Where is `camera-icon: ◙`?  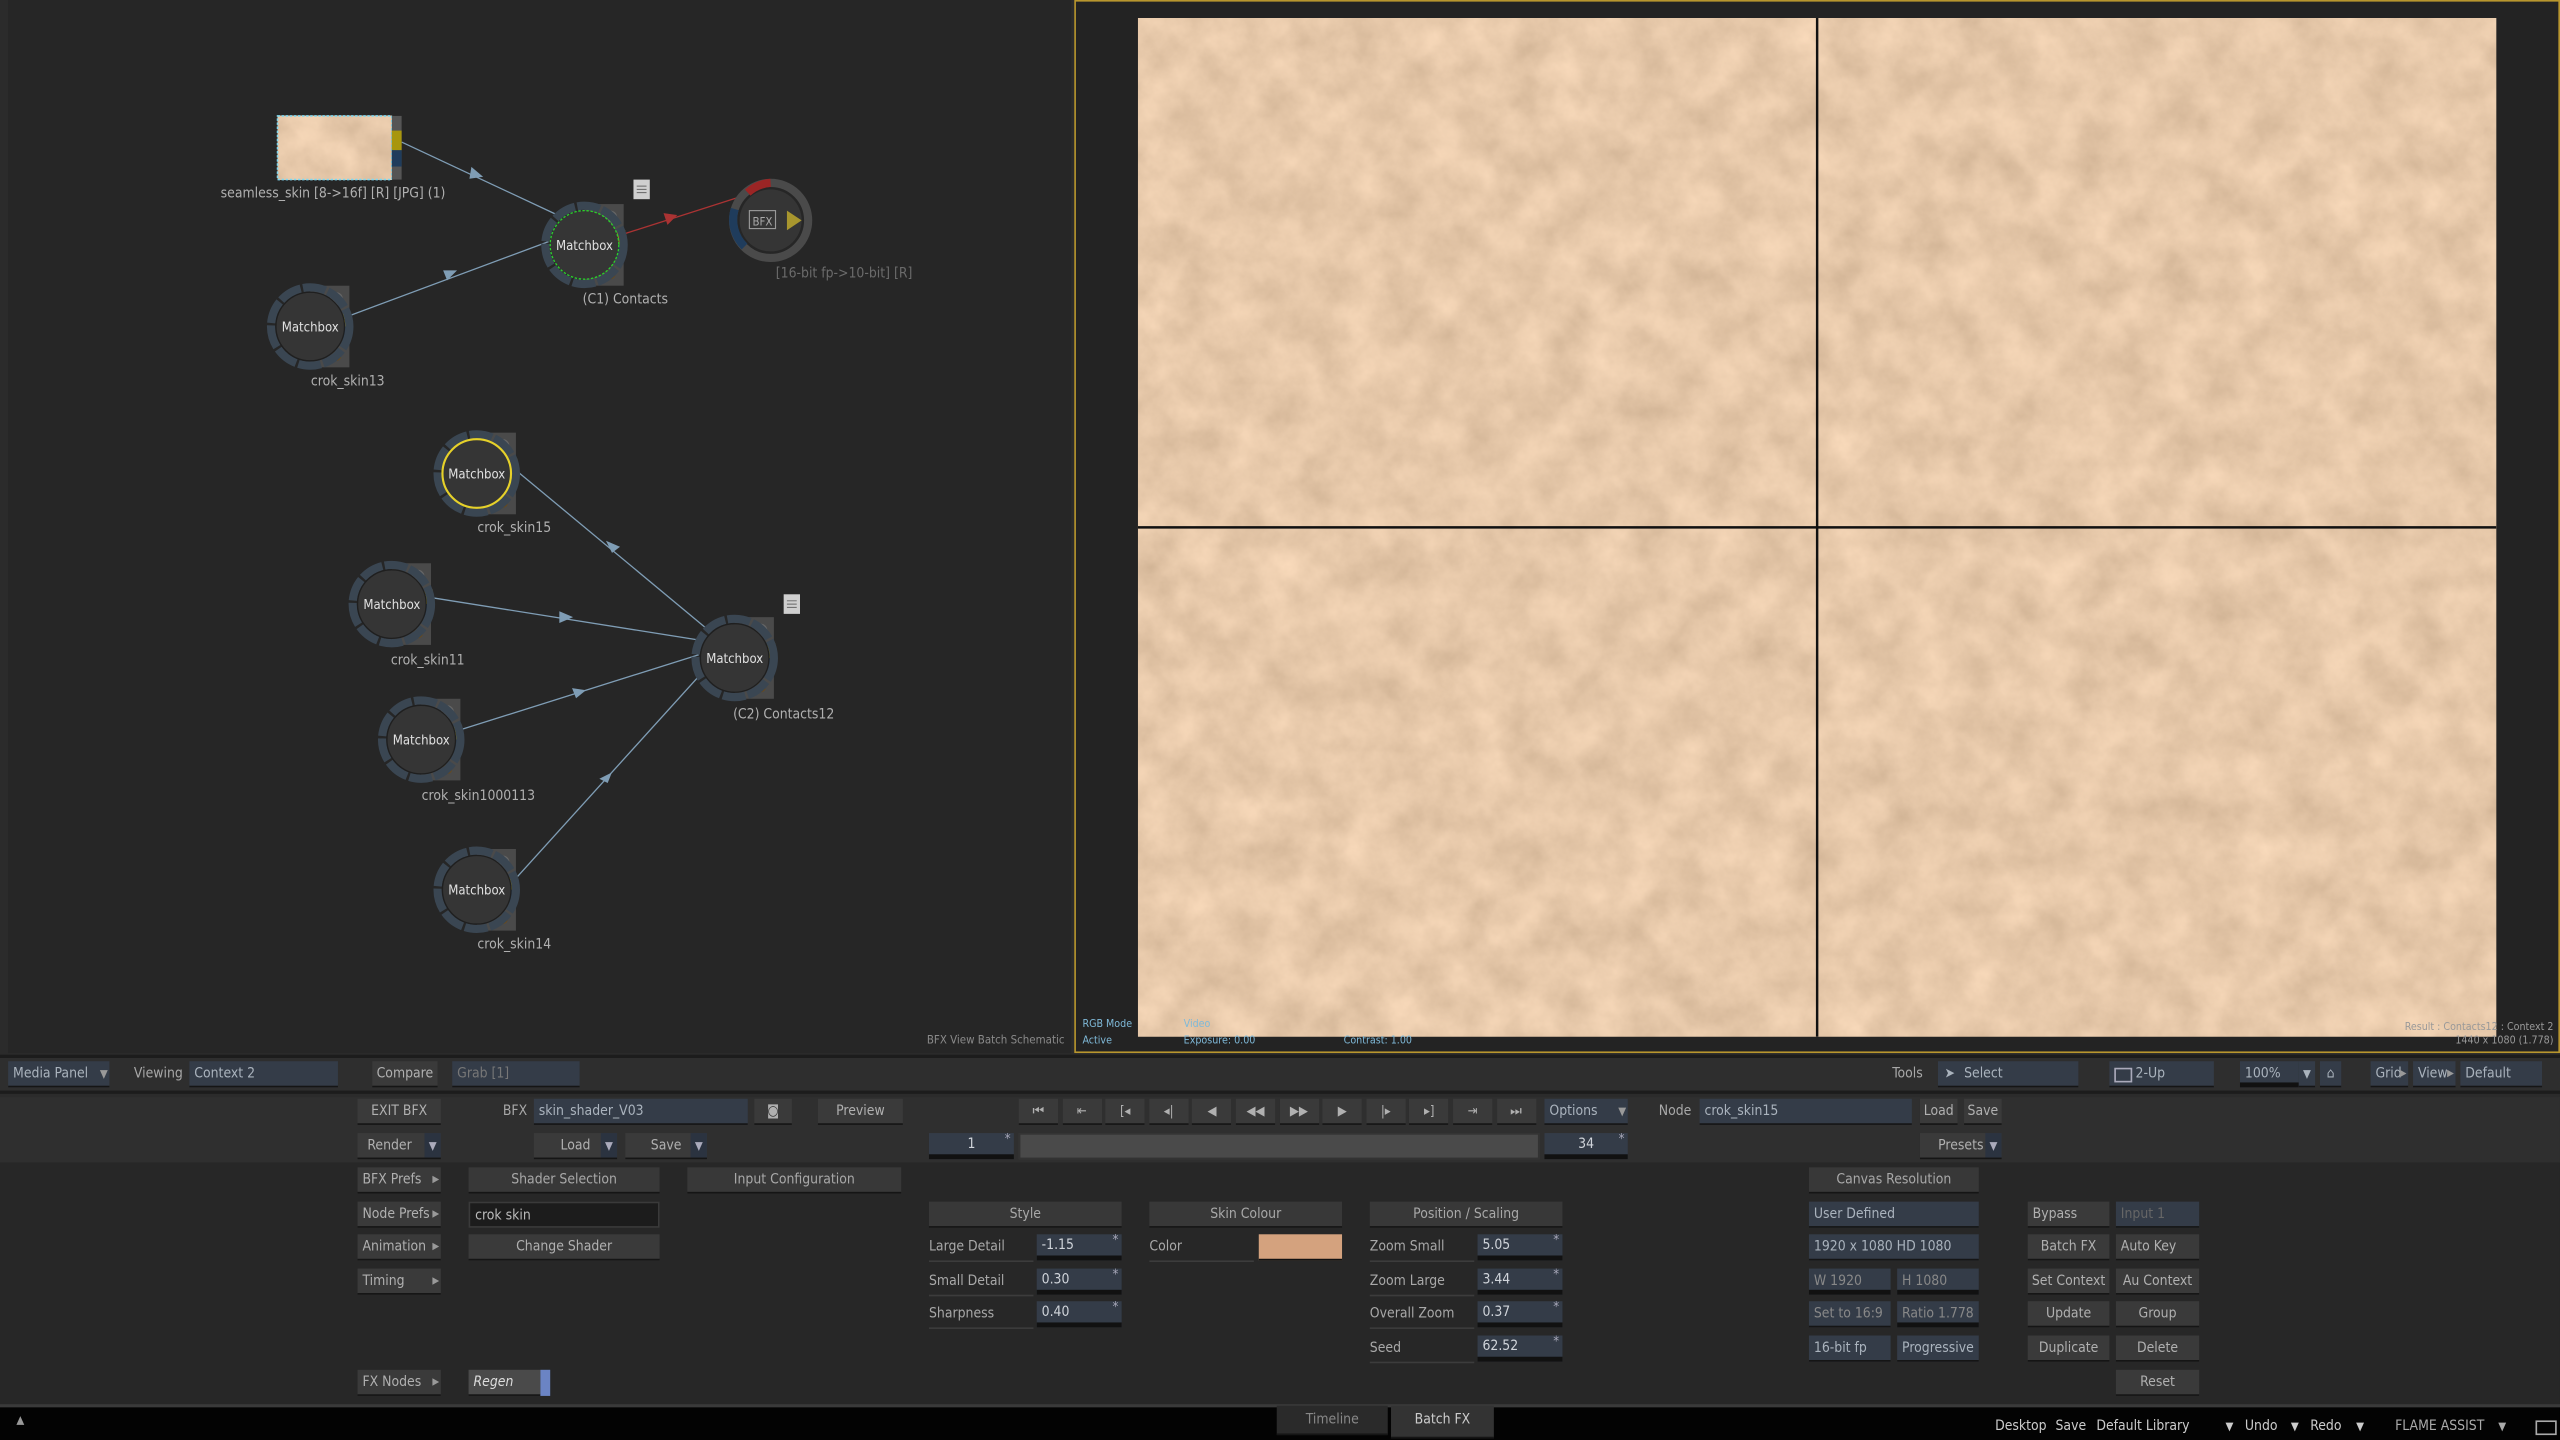 camera-icon: ◙ is located at coordinates (773, 1111).